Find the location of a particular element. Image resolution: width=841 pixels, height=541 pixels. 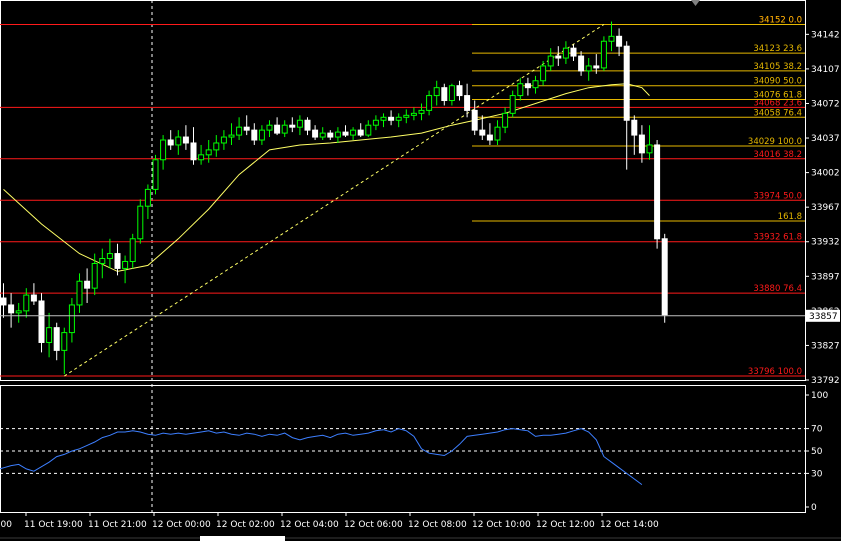

time-tick-label: 15:00 is located at coordinates (6, 525).